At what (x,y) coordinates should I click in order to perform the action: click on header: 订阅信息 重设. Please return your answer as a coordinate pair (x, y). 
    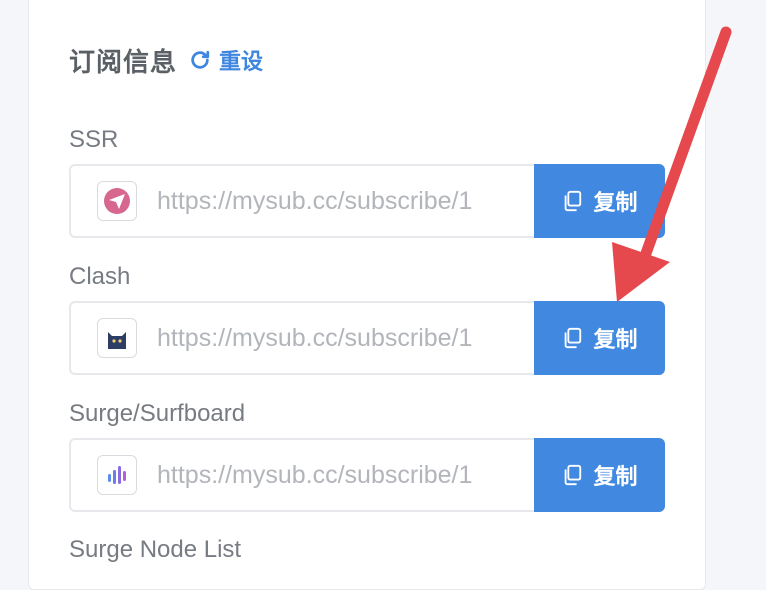
    Looking at the image, I should click on (166, 60).